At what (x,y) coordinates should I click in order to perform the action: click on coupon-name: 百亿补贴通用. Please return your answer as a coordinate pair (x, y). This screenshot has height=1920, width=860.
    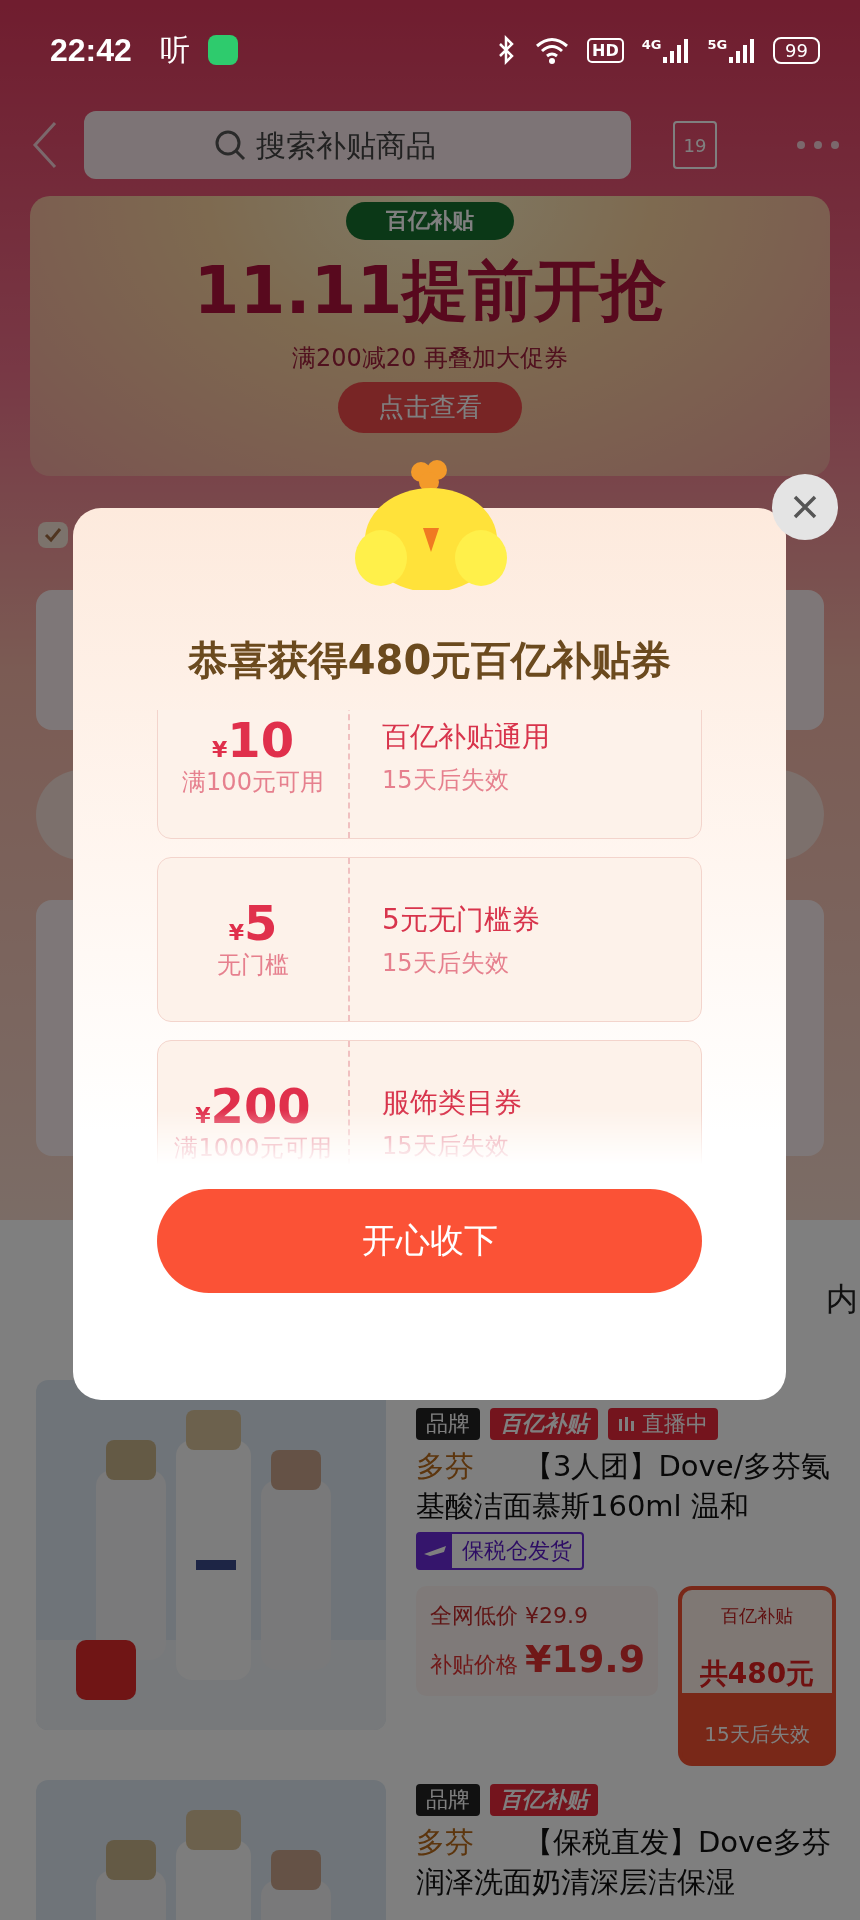
    Looking at the image, I should click on (466, 736).